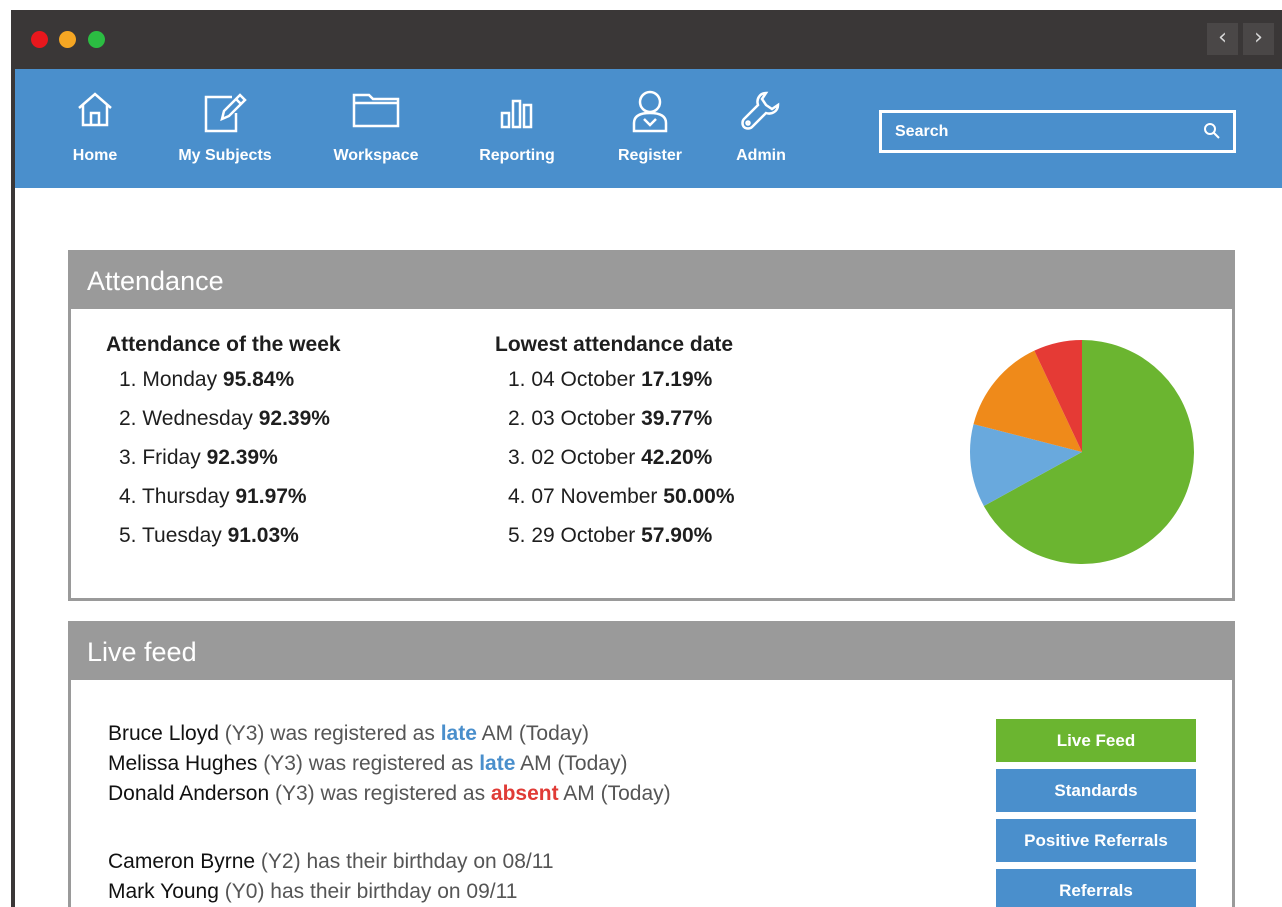 This screenshot has width=1282, height=907. I want to click on search-icon, so click(1212, 131).